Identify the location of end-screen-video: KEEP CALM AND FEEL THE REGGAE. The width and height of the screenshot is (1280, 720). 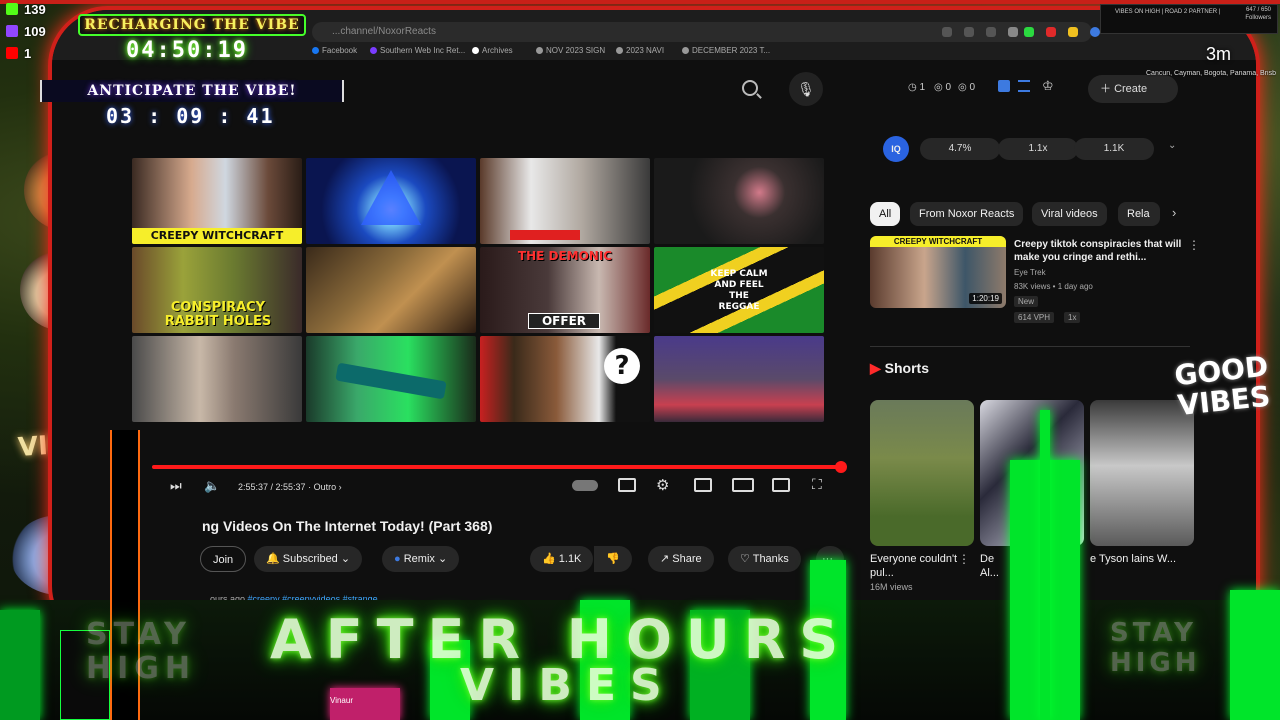
(739, 290).